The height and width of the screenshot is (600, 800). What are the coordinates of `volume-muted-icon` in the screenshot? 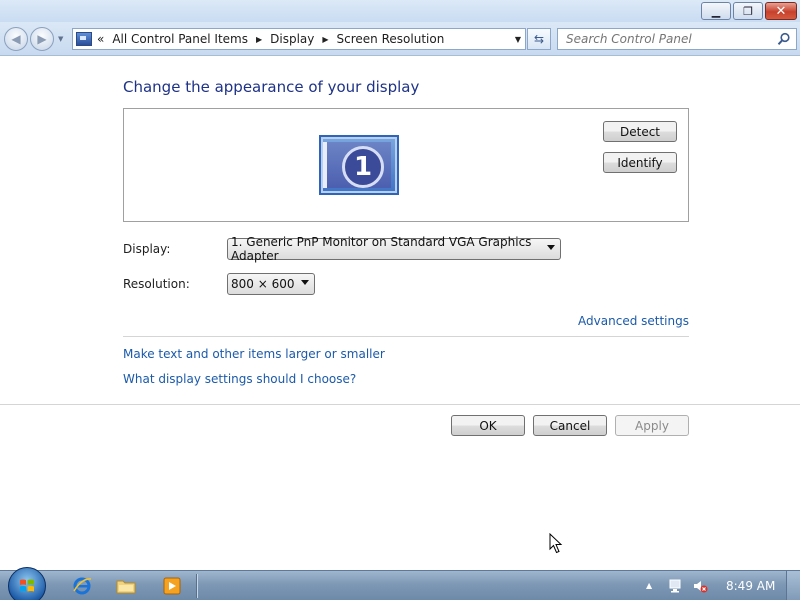 It's located at (700, 586).